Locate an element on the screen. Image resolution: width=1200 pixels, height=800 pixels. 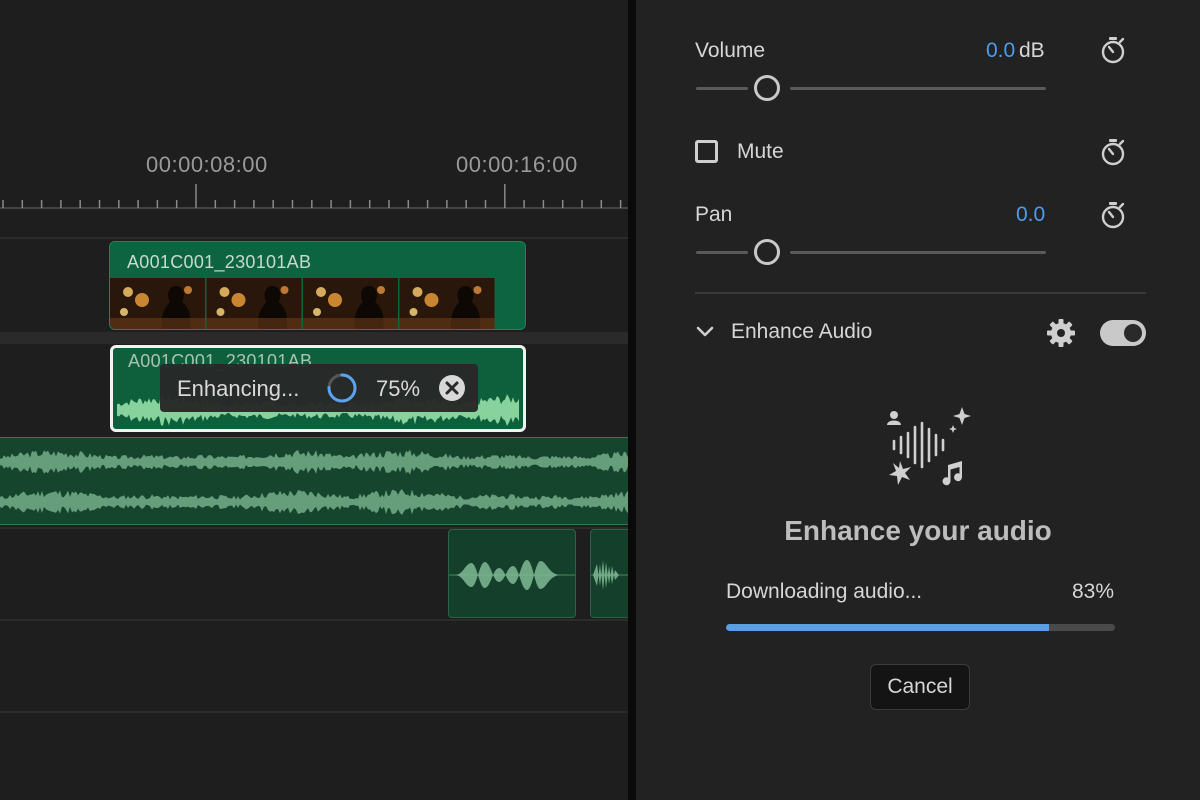
video-clip-name: A001C001_230101AB is located at coordinates (219, 262).